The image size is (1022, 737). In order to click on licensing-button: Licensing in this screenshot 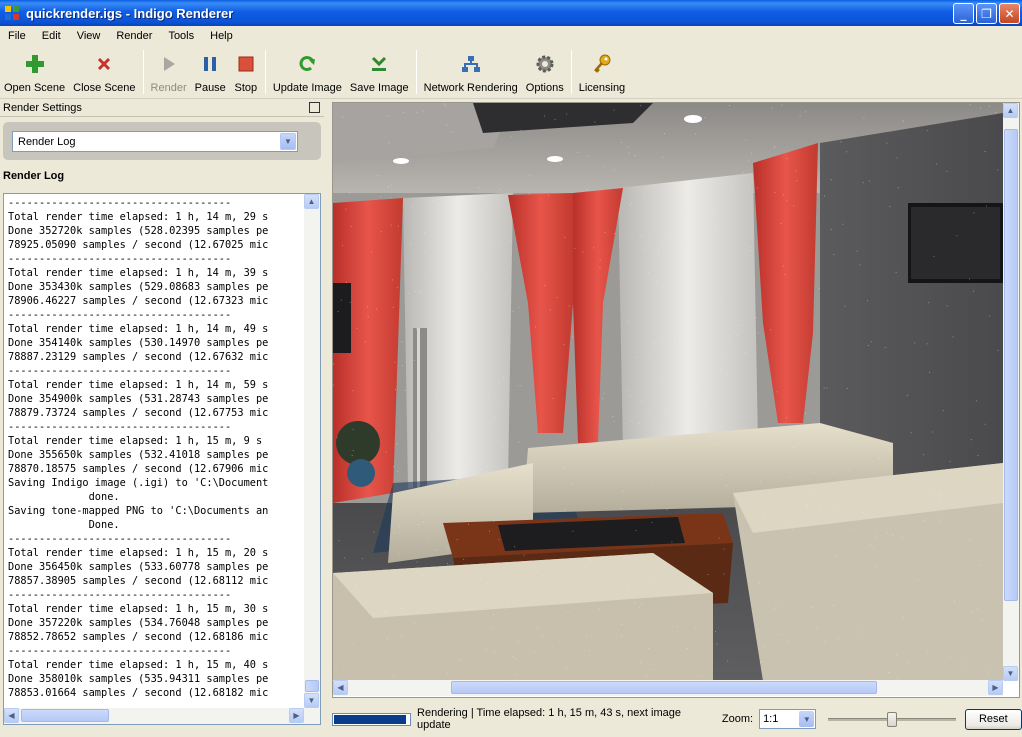, I will do `click(602, 72)`.